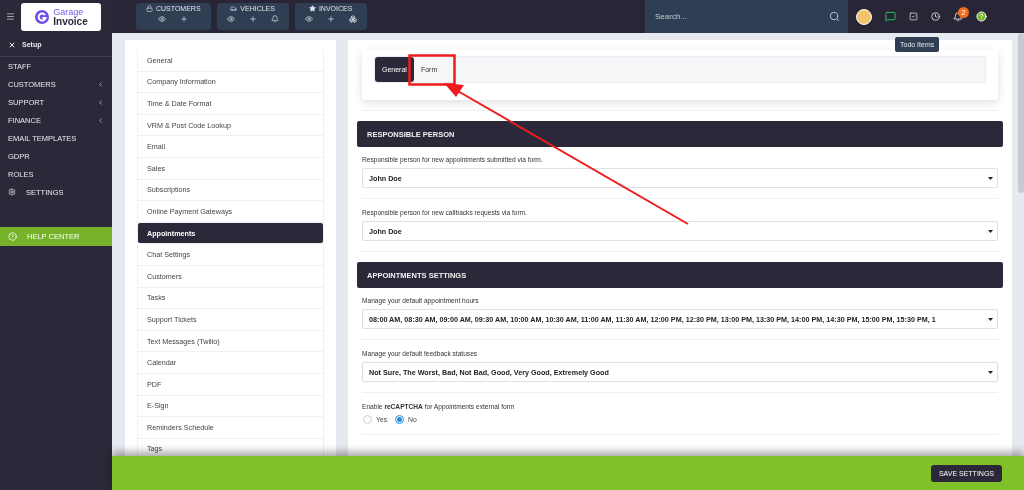 The image size is (1024, 490). What do you see at coordinates (834, 16) in the screenshot?
I see `search-icon` at bounding box center [834, 16].